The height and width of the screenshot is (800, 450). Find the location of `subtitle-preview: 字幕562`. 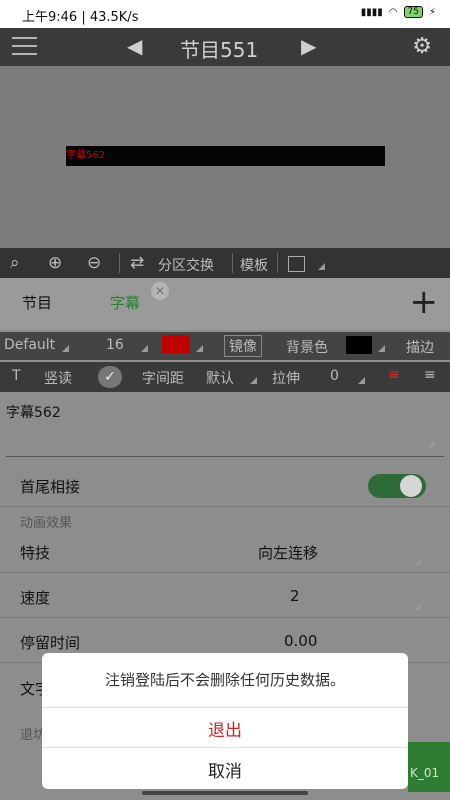

subtitle-preview: 字幕562 is located at coordinates (225, 156).